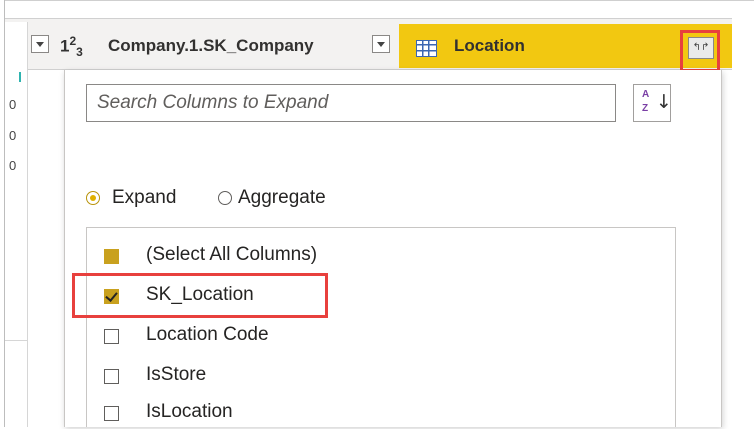  Describe the element at coordinates (700, 51) in the screenshot. I see `highlight-box-expand-button` at that location.